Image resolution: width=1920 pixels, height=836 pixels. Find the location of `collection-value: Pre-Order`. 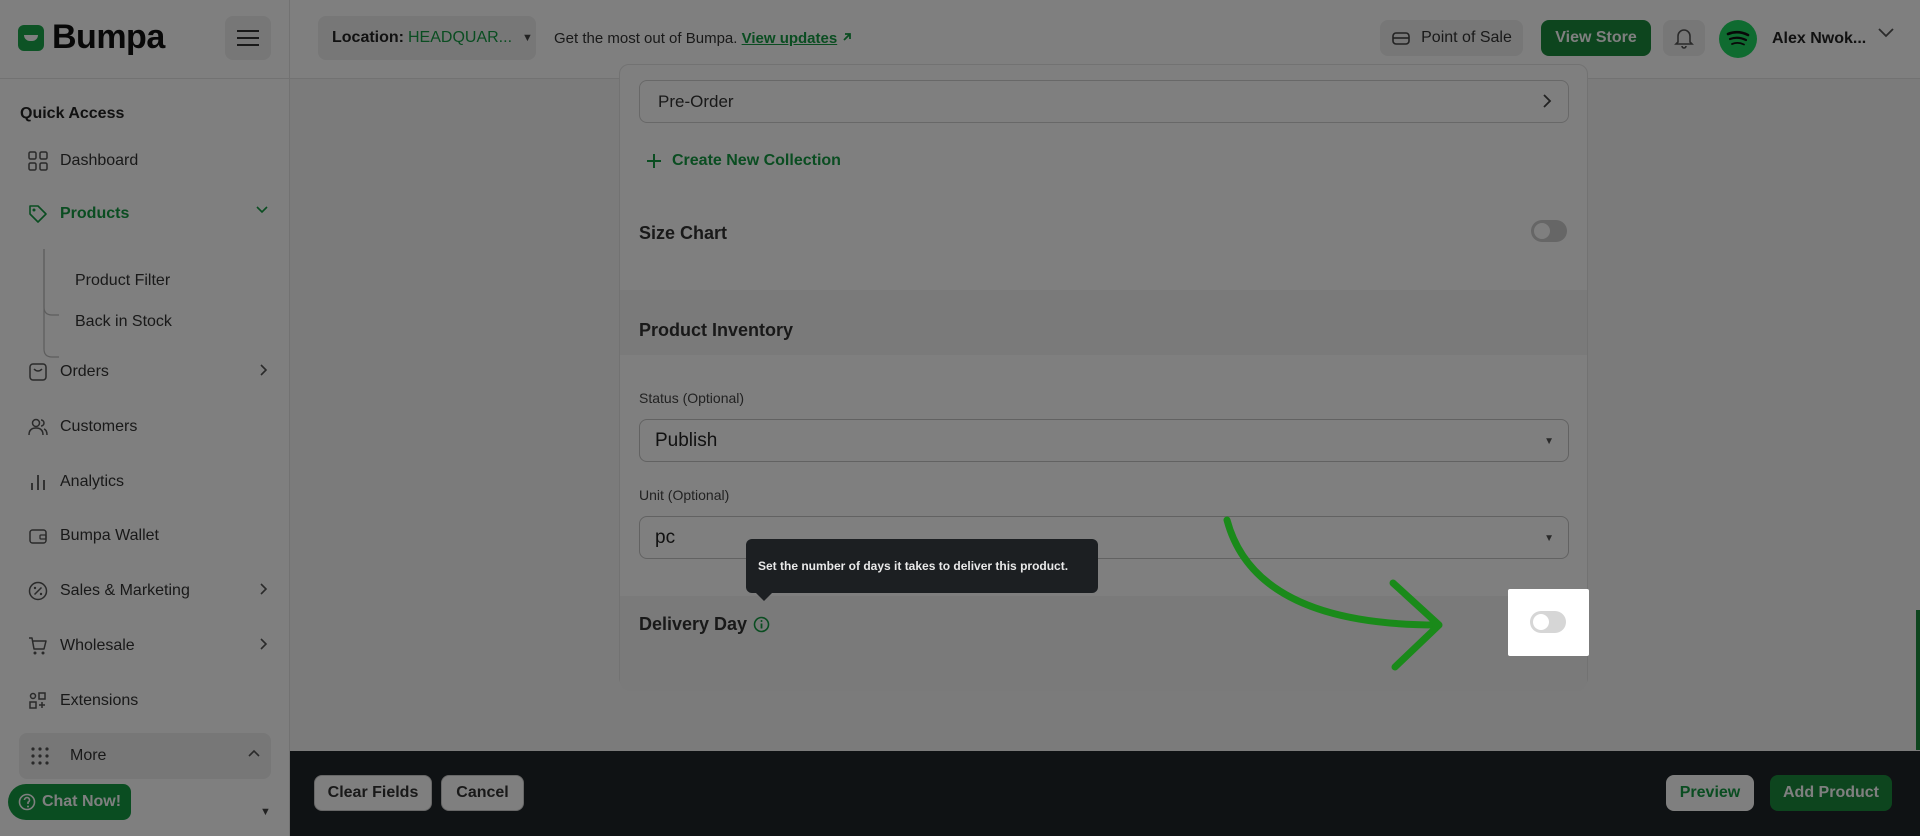

collection-value: Pre-Order is located at coordinates (696, 101).